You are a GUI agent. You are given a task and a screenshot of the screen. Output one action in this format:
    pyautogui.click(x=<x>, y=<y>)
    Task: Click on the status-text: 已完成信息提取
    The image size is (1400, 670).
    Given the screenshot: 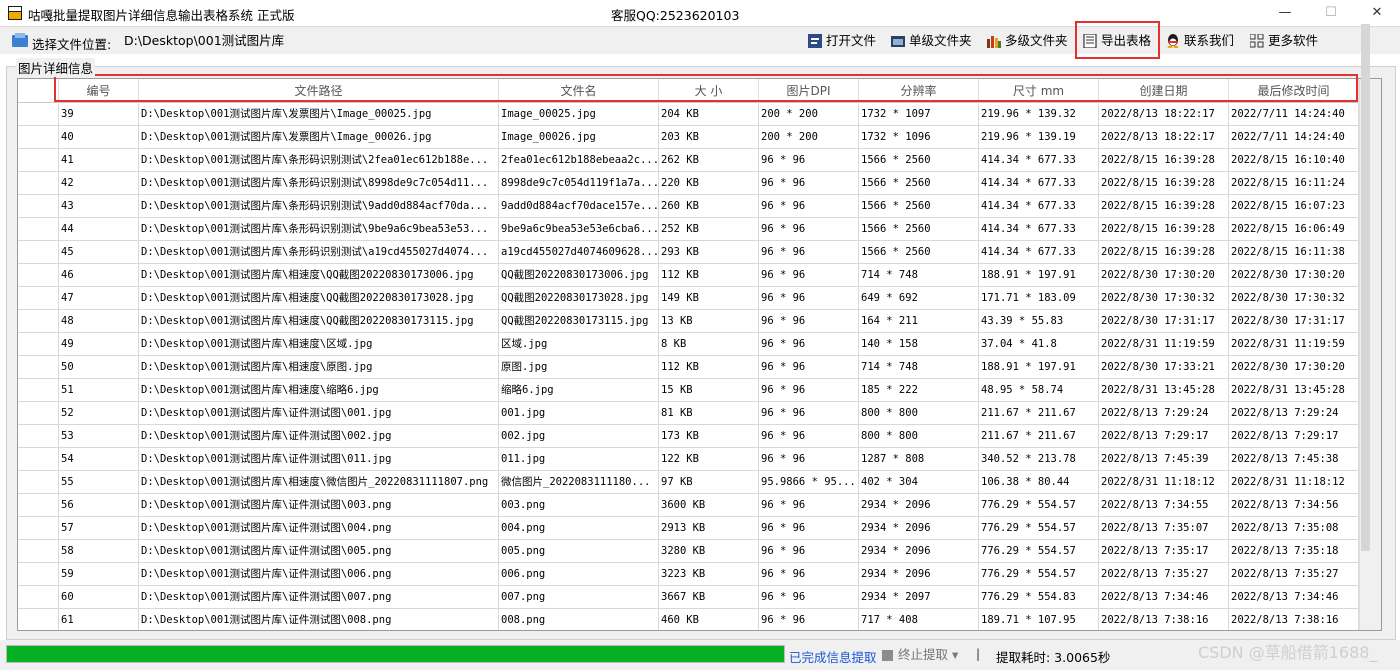 What is the action you would take?
    pyautogui.click(x=833, y=657)
    